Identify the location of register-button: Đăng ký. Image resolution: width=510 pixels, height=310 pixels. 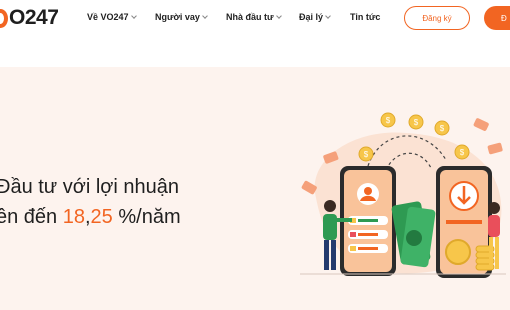
(437, 18).